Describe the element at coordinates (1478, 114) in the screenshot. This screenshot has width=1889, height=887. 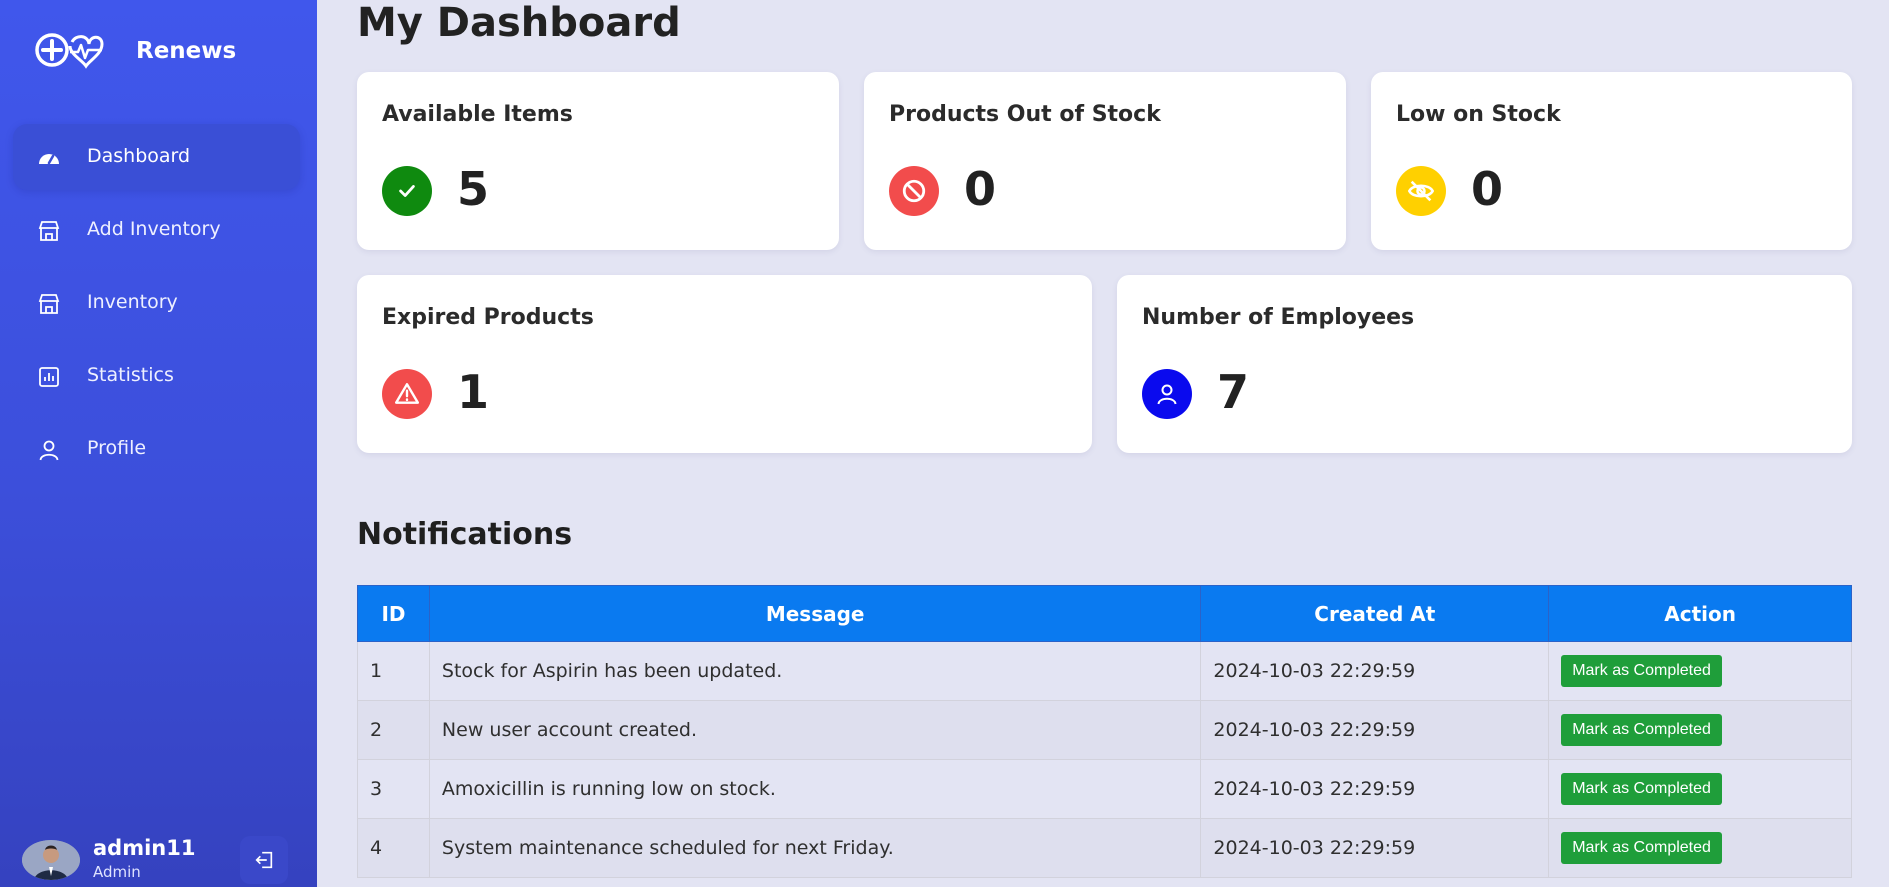
I see `card-title: Low on Stock` at that location.